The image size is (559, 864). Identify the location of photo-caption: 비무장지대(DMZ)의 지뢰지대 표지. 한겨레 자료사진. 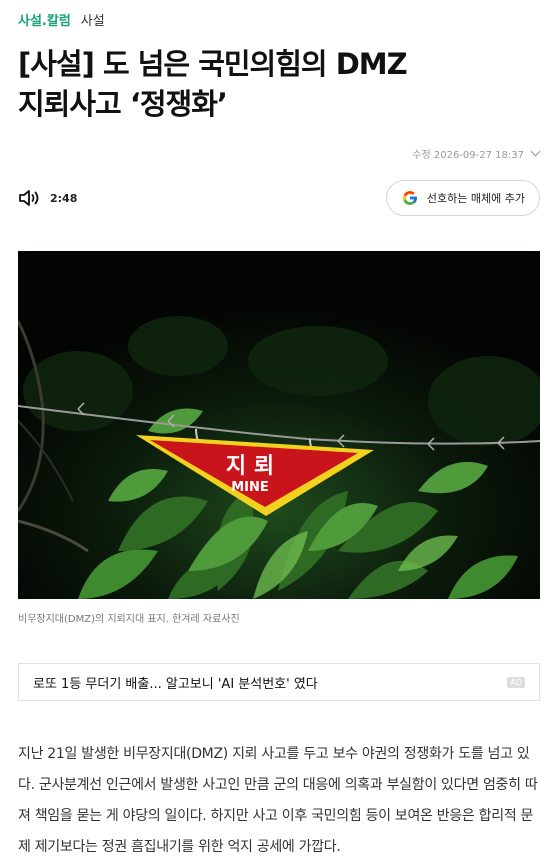
(129, 619).